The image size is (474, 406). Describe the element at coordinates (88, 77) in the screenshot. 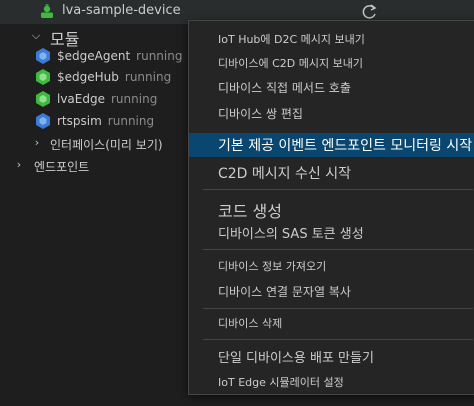

I see `module-name: $edgeHub` at that location.